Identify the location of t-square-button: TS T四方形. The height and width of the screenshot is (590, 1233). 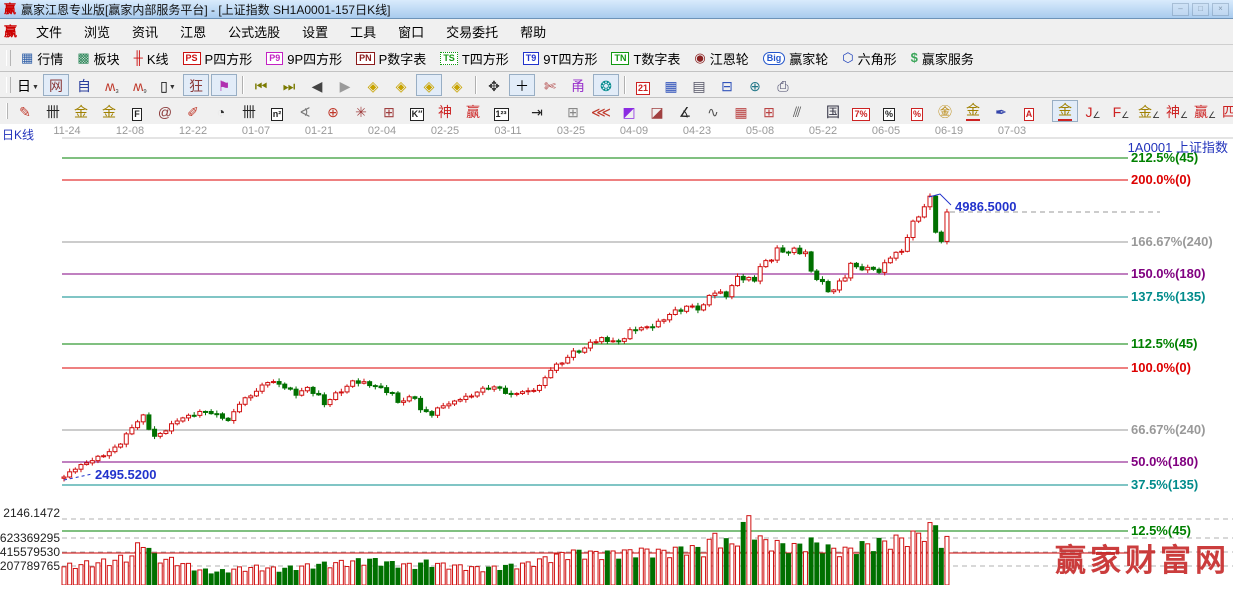
(474, 58).